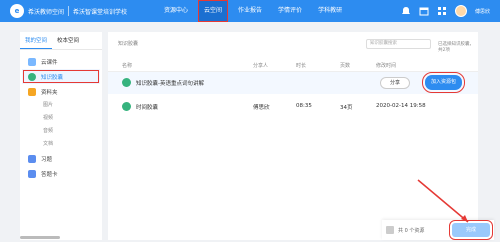 This screenshot has width=500, height=242. What do you see at coordinates (443, 82) in the screenshot?
I see `add-to-package-button: 加入资源包` at bounding box center [443, 82].